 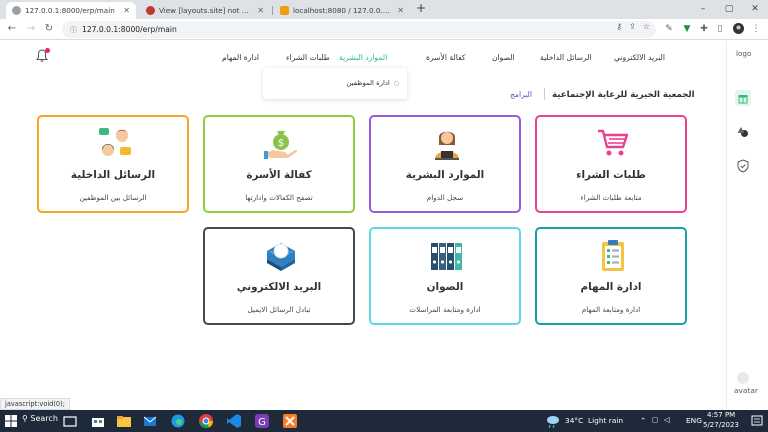 I want to click on windows-start-icon, so click(x=11, y=421).